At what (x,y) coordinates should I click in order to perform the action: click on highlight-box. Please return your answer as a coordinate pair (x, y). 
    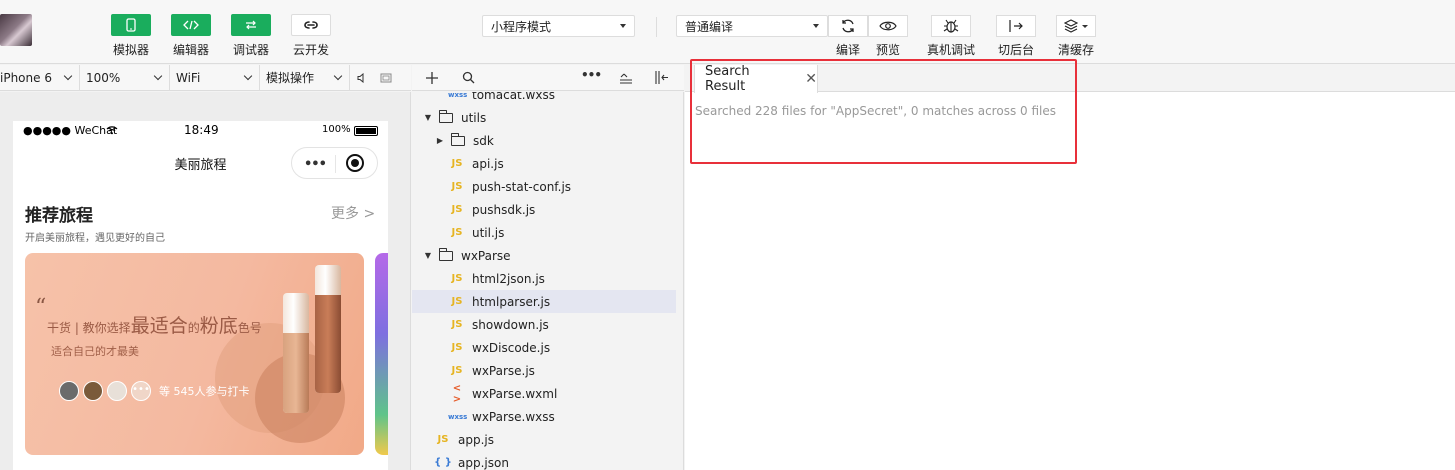
    Looking at the image, I should click on (883, 111).